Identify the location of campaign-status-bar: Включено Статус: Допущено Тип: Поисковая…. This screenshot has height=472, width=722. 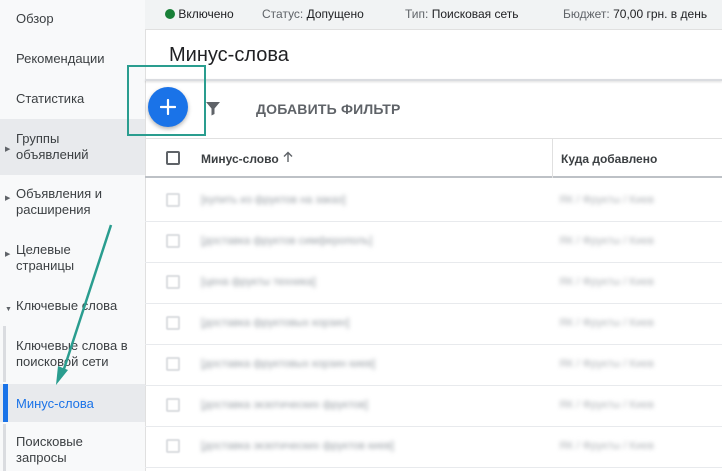
(433, 15).